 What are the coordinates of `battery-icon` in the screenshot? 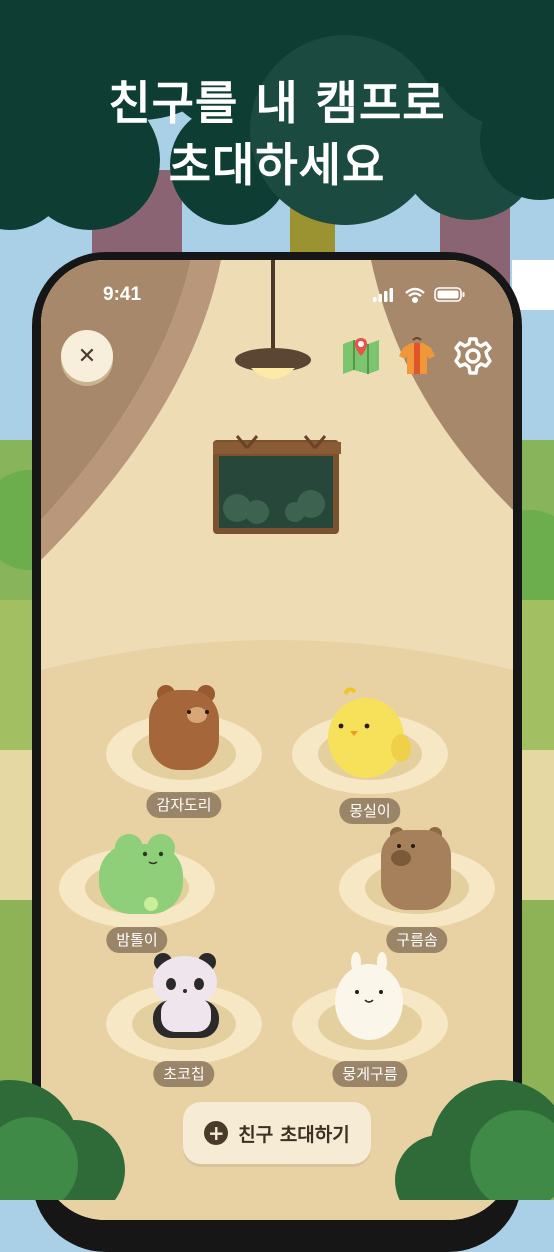 It's located at (449, 294).